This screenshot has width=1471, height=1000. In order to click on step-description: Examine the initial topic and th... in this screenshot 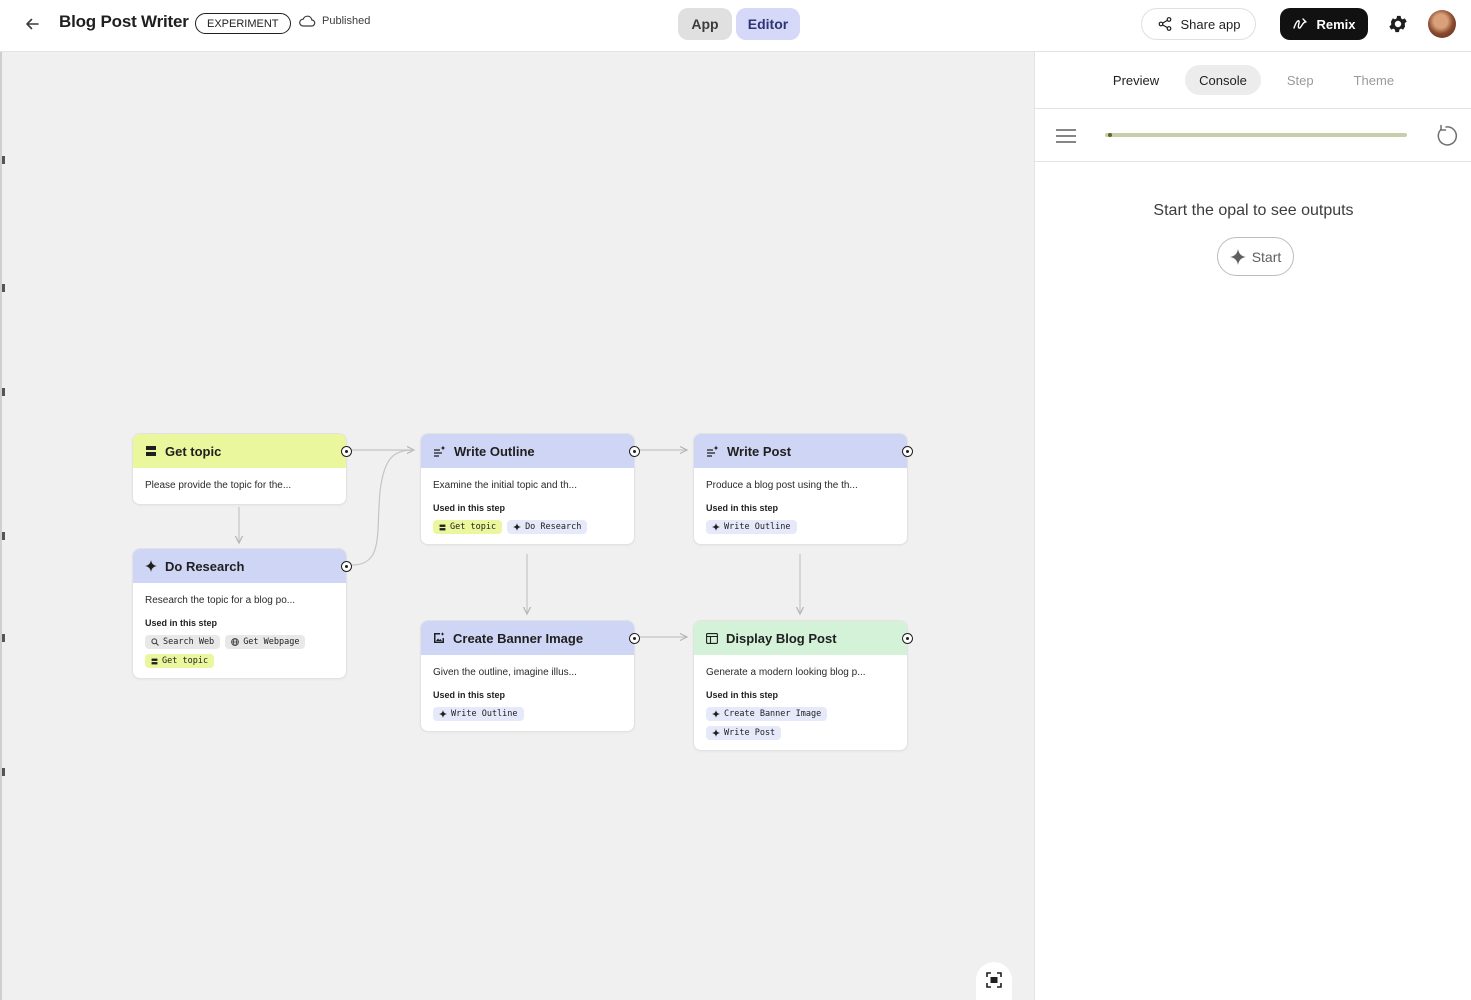, I will do `click(505, 485)`.